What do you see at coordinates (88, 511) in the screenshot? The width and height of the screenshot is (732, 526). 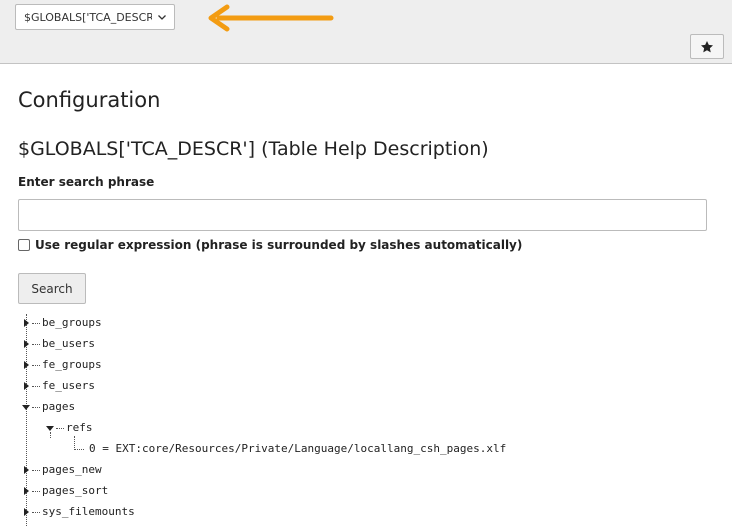 I see `tree-item-label: sys_filemounts` at bounding box center [88, 511].